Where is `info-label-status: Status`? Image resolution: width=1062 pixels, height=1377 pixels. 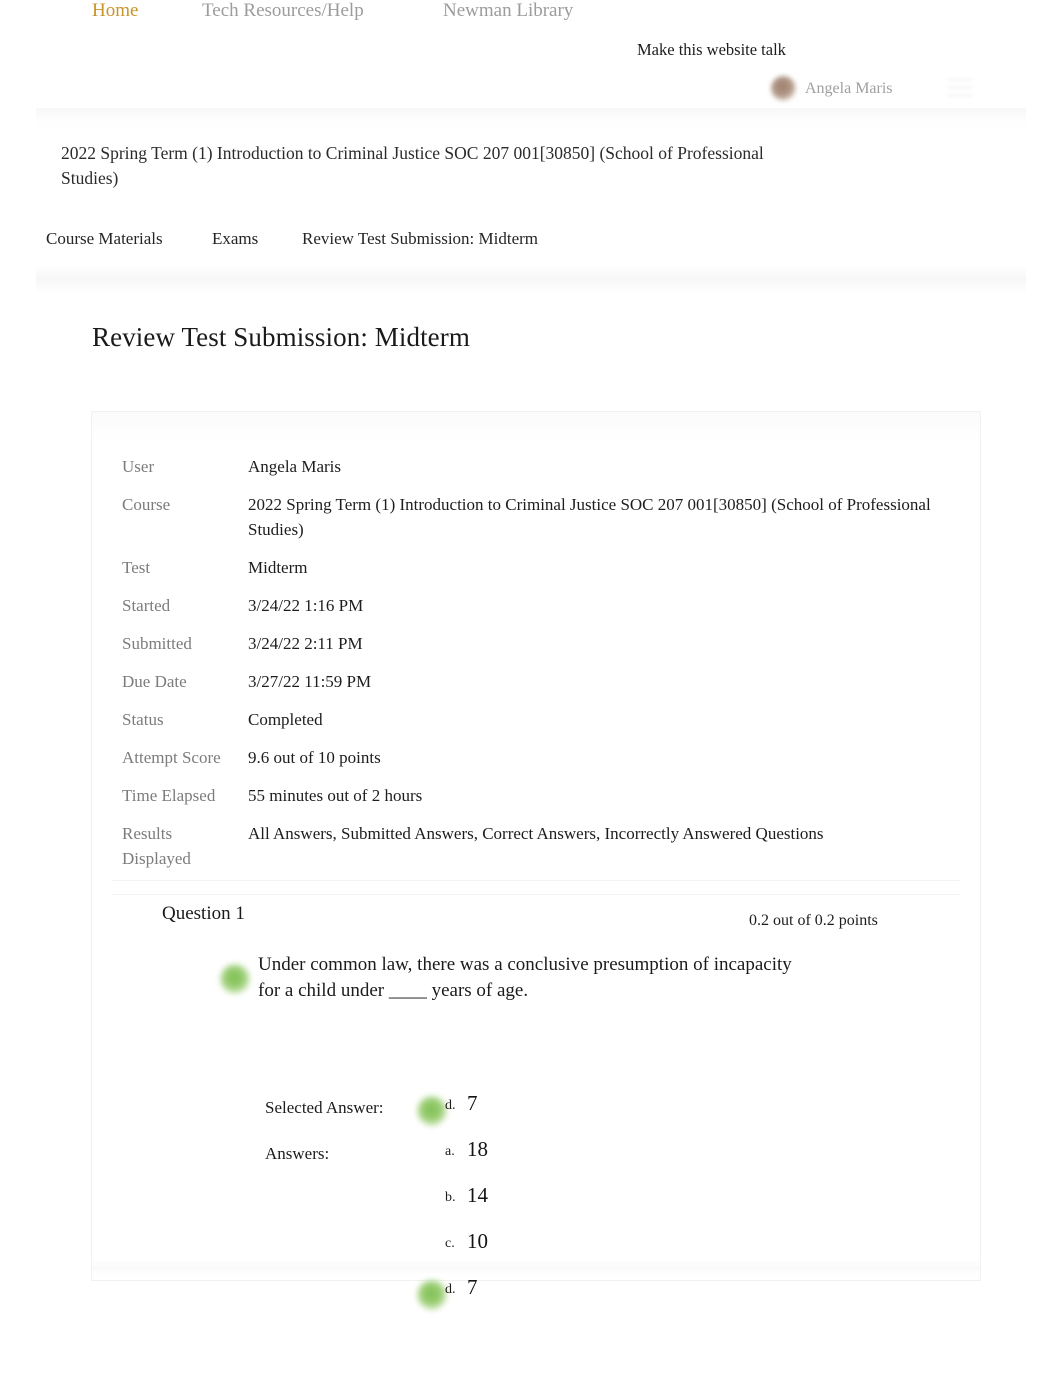 info-label-status: Status is located at coordinates (143, 719).